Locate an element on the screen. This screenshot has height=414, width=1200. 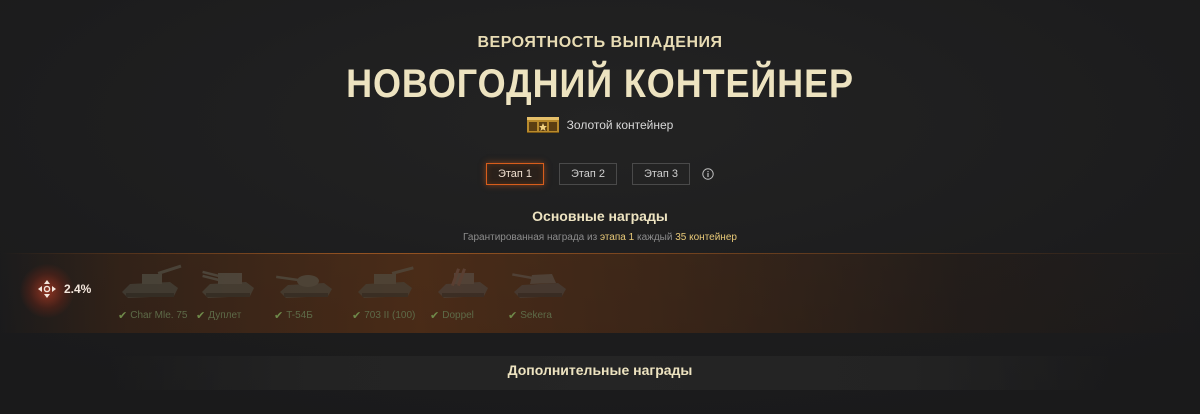
info-icon is located at coordinates (708, 174).